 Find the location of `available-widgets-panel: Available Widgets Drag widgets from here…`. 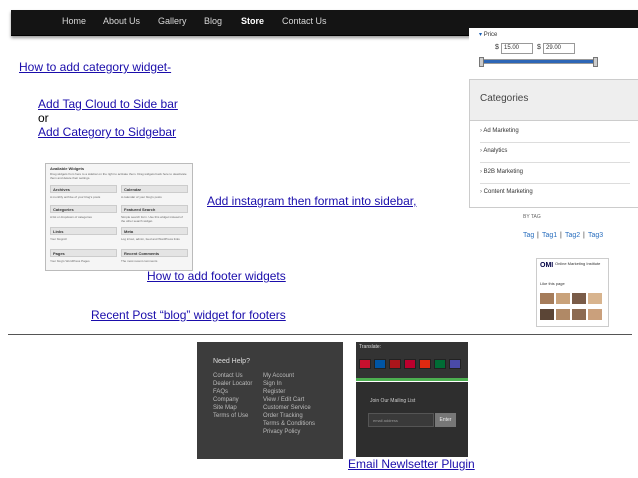

available-widgets-panel: Available Widgets Drag widgets from here… is located at coordinates (119, 217).